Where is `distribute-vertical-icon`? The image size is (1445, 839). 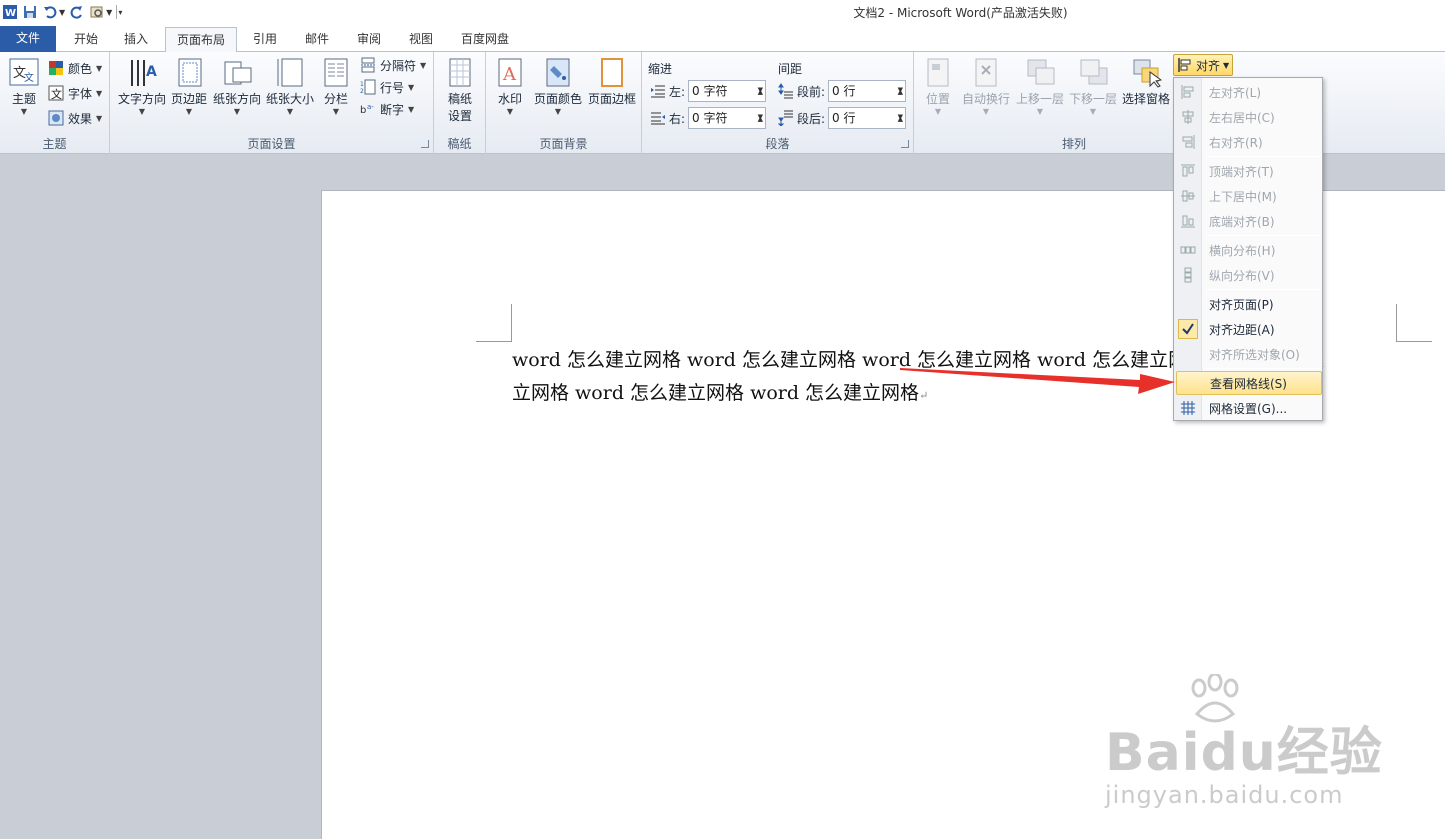
distribute-vertical-icon is located at coordinates (1188, 275).